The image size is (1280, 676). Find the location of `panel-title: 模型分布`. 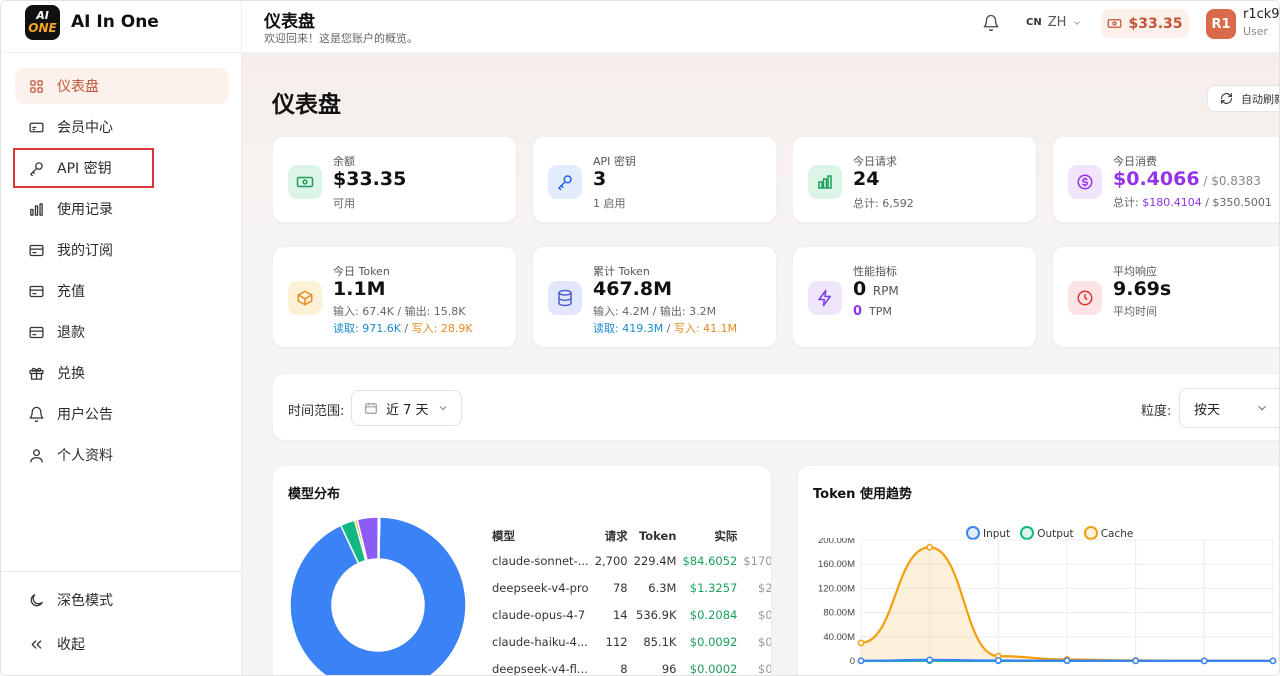

panel-title: 模型分布 is located at coordinates (314, 494).